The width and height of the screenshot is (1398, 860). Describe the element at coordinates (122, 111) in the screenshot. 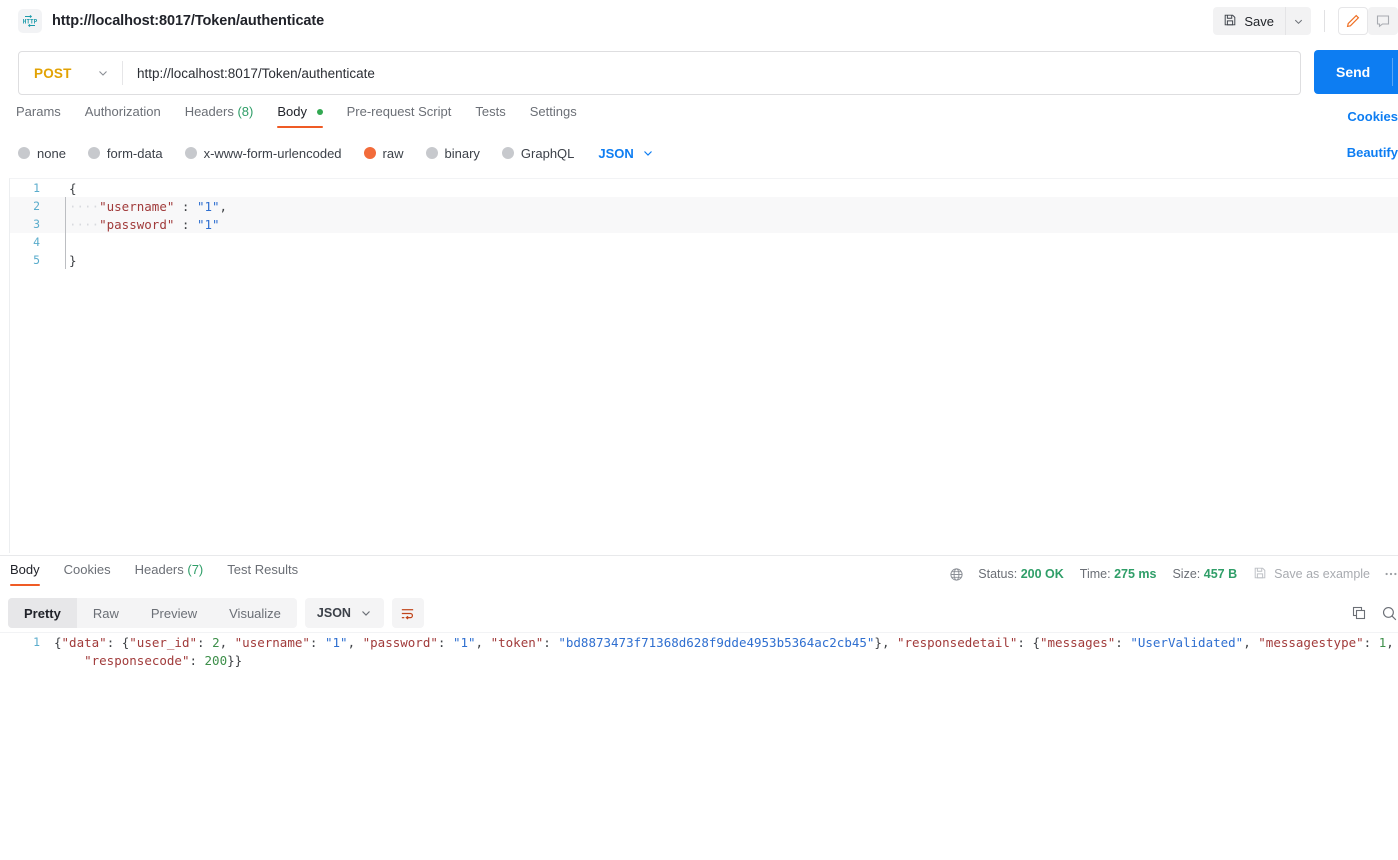

I see `tab-label: Authorization` at that location.